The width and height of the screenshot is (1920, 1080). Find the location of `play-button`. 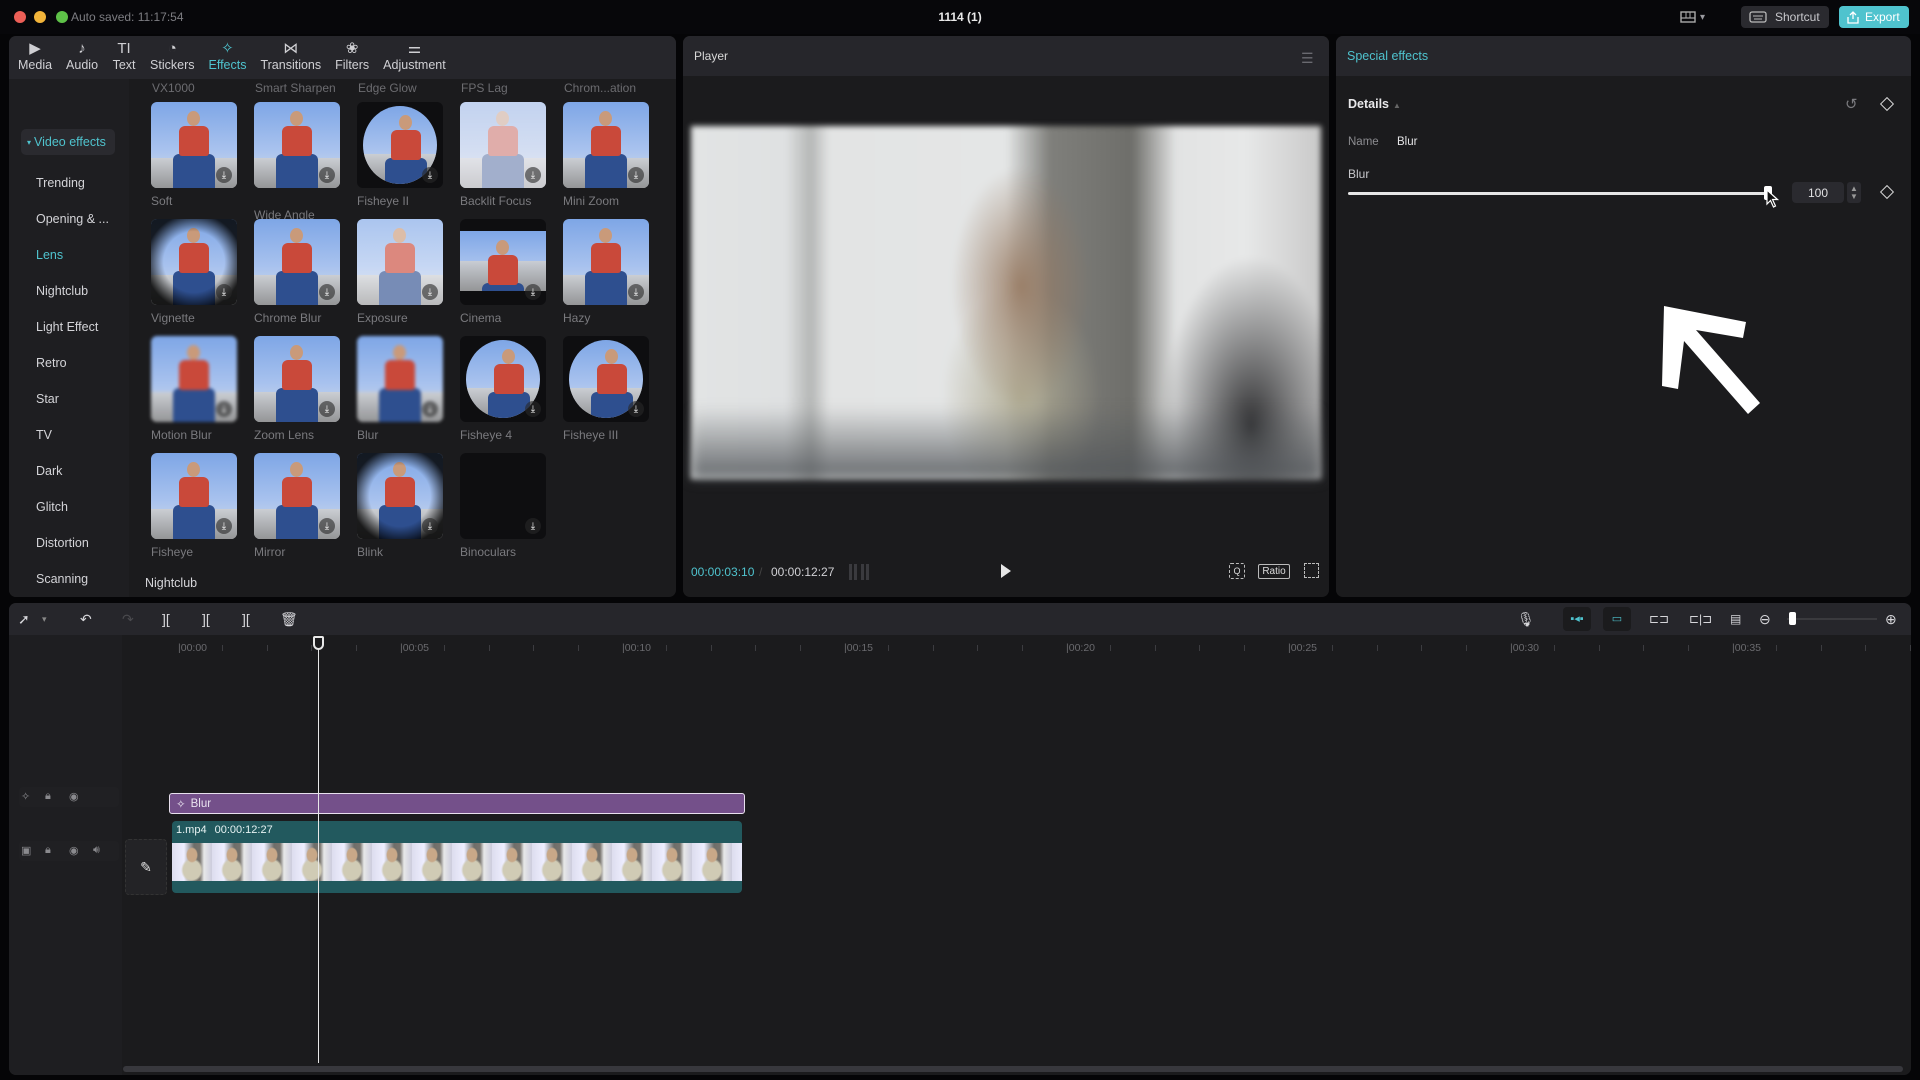

play-button is located at coordinates (1006, 571).